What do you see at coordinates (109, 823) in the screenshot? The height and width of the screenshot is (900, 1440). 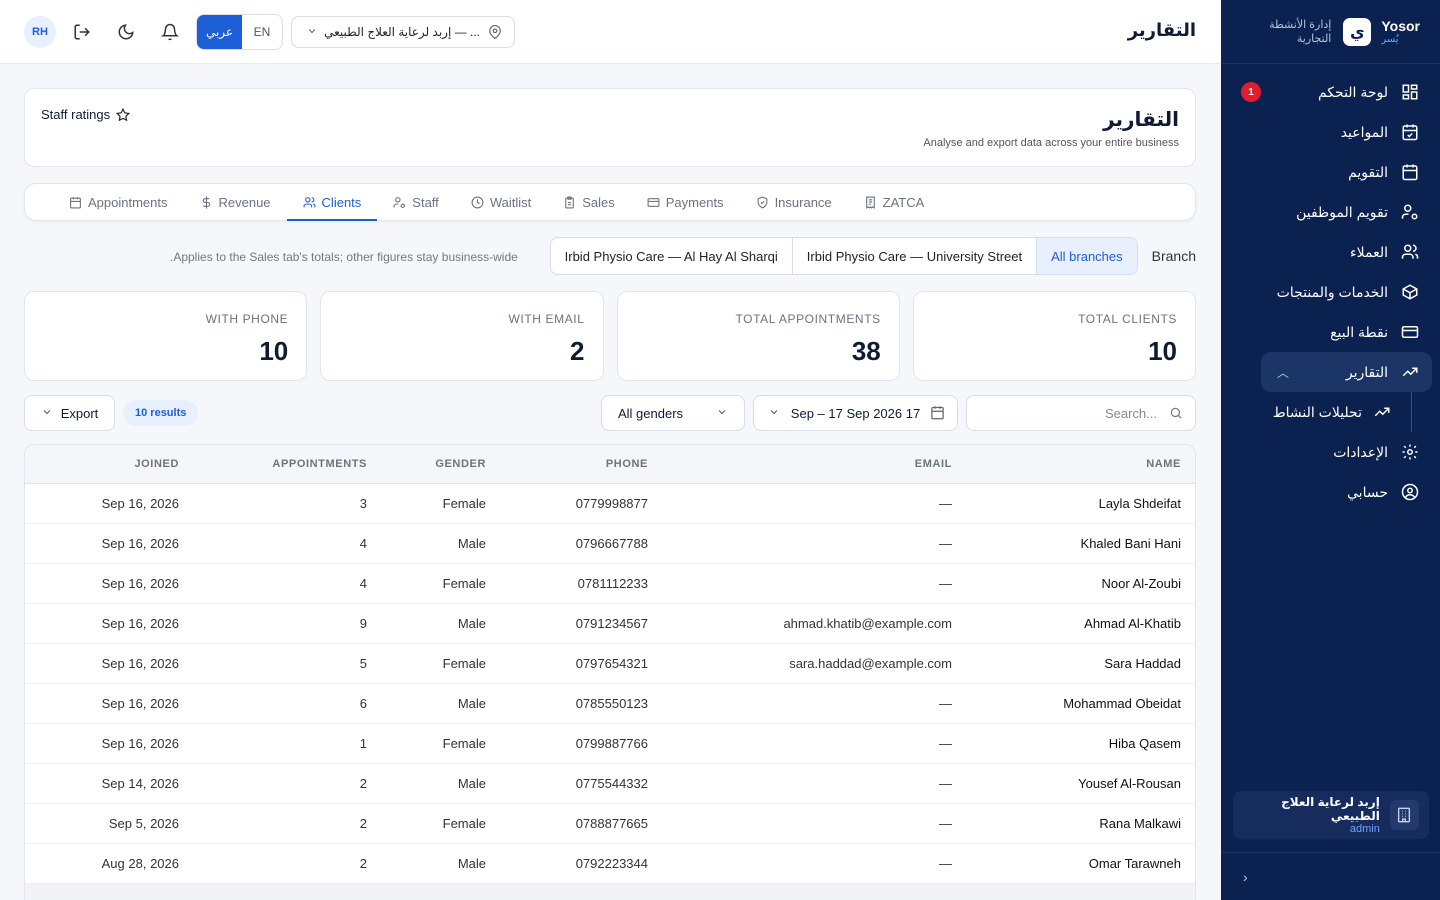 I see `cell-joined: Sep 5, 2026` at bounding box center [109, 823].